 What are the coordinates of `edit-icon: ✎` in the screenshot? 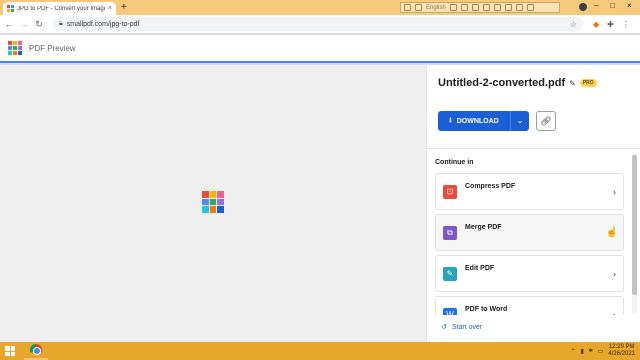 It's located at (450, 273).